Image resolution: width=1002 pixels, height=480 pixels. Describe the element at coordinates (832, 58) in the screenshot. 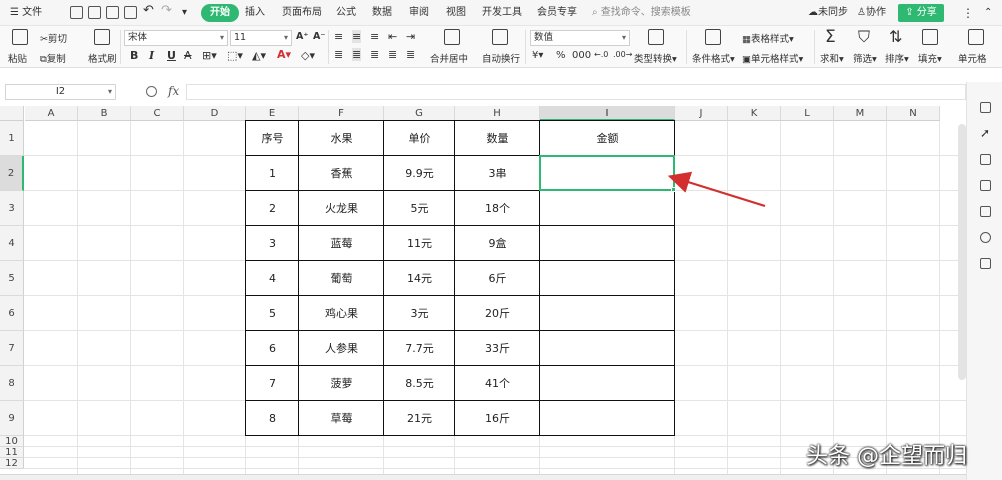

I see `sum-button: 求和▾` at that location.